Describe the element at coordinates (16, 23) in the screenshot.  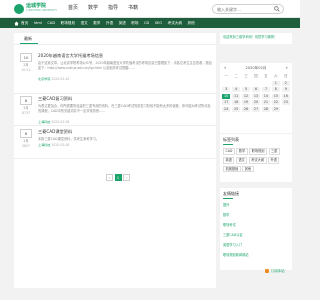
I see `home-icon` at that location.